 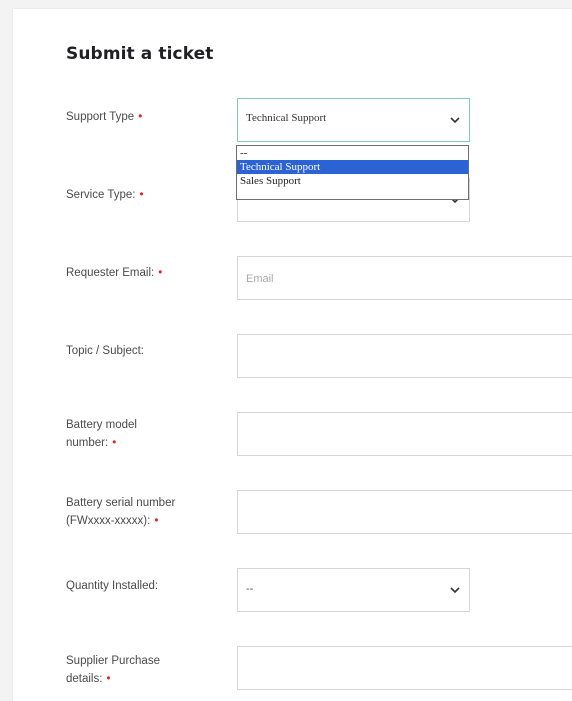 What do you see at coordinates (140, 54) in the screenshot?
I see `page-title: Submit a ticket` at bounding box center [140, 54].